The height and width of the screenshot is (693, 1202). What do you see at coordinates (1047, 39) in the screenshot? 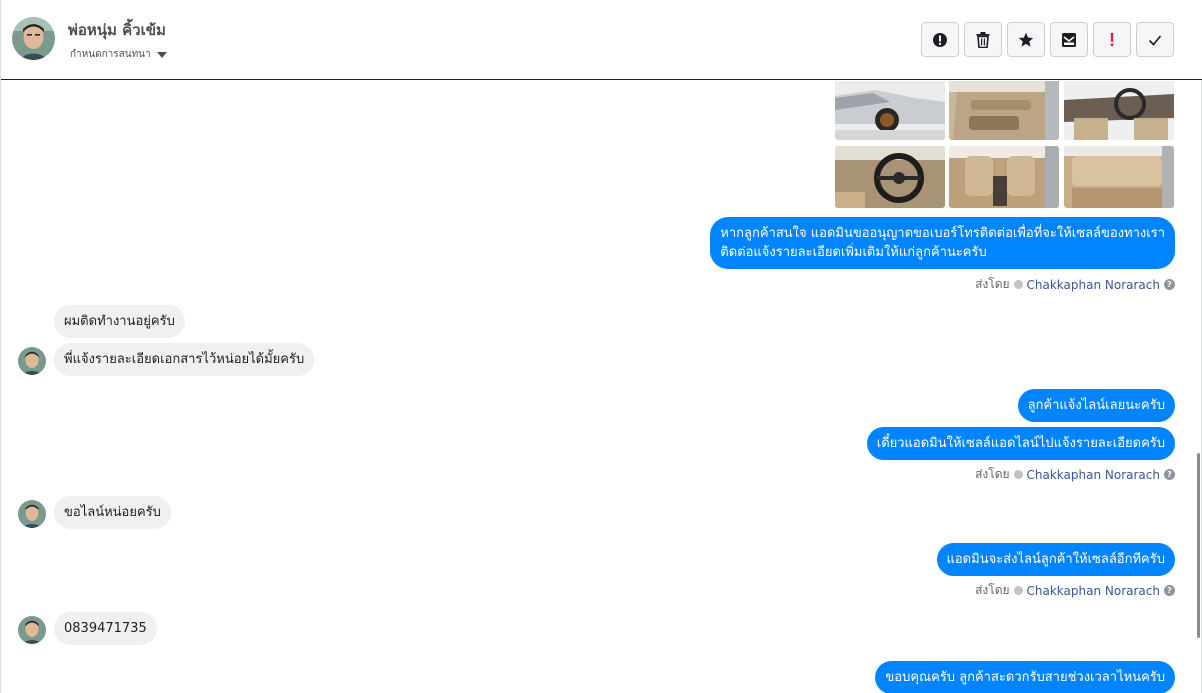
I see `conversation-actions: !` at bounding box center [1047, 39].